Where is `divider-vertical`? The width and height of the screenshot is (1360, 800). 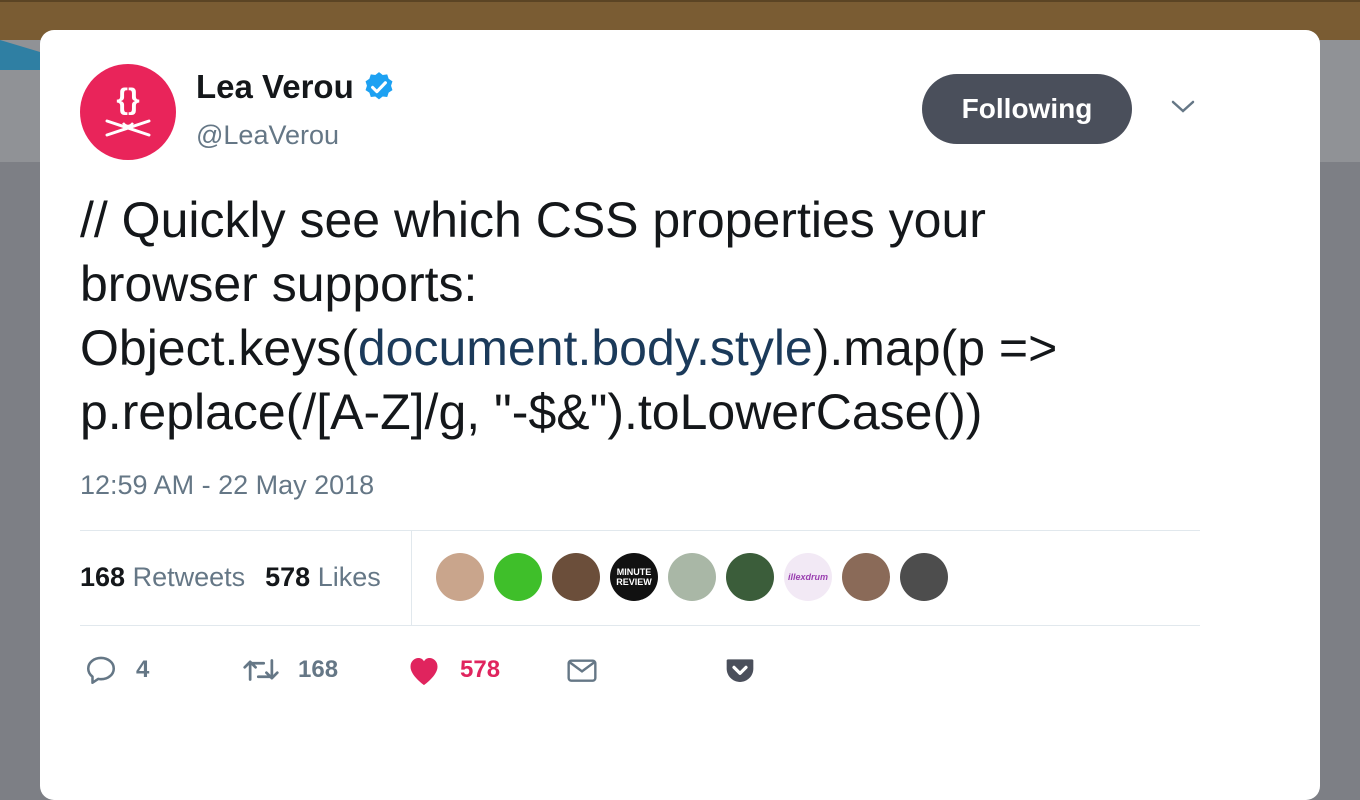
divider-vertical is located at coordinates (411, 578).